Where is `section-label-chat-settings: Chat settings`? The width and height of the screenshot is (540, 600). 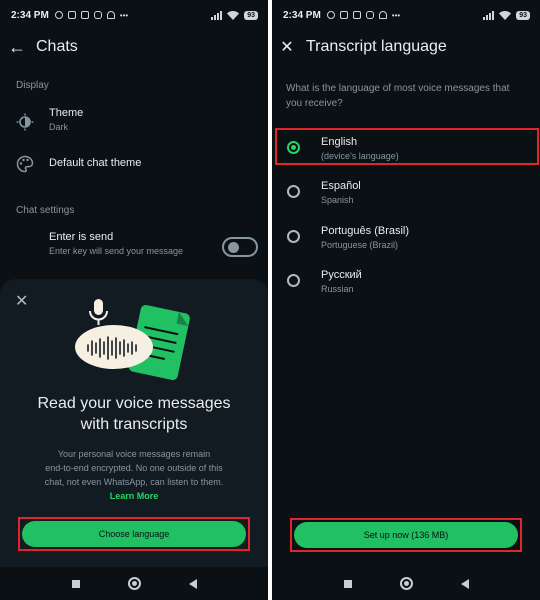
section-label-chat-settings: Chat settings is located at coordinates (45, 210).